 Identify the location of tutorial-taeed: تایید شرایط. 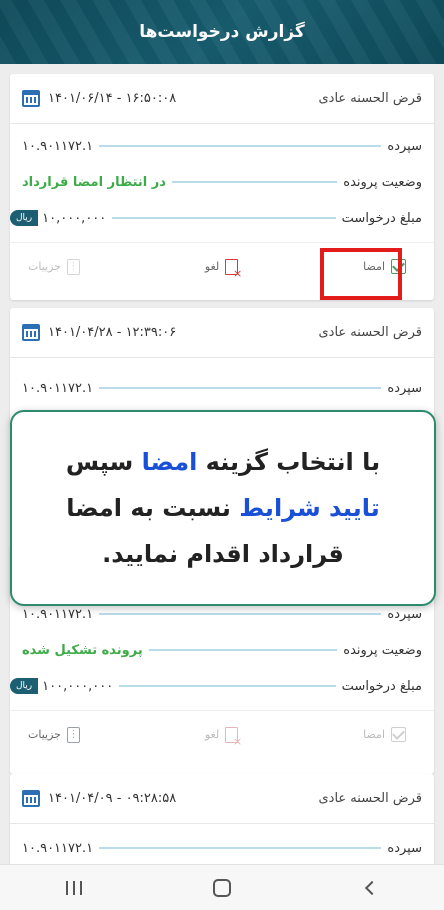
(309, 508).